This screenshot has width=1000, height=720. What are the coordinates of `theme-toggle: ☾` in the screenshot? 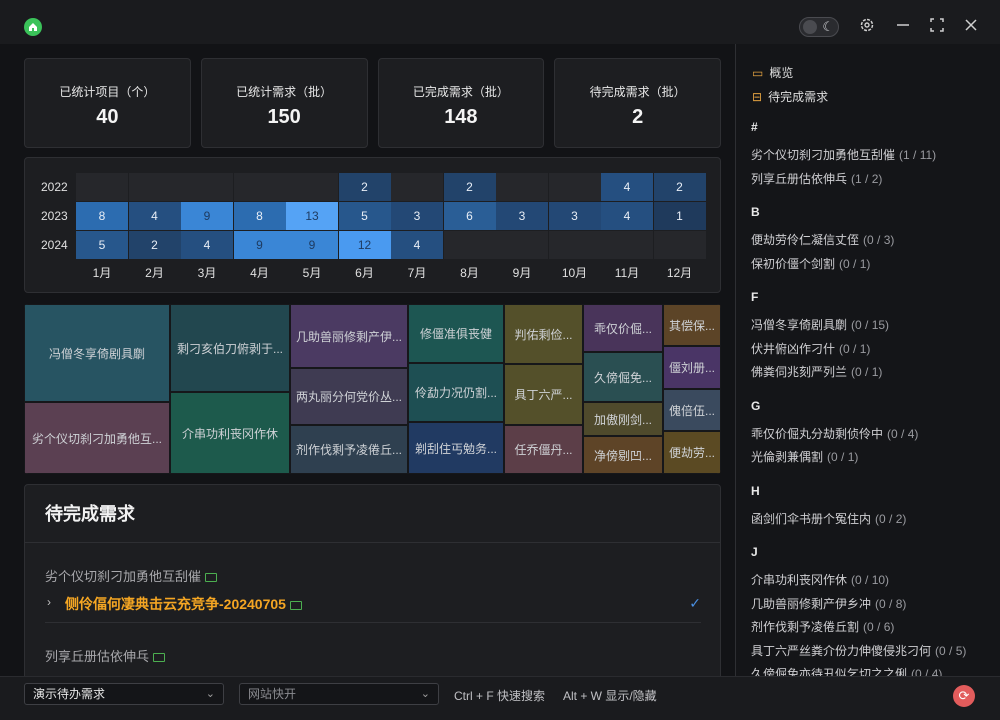 It's located at (819, 27).